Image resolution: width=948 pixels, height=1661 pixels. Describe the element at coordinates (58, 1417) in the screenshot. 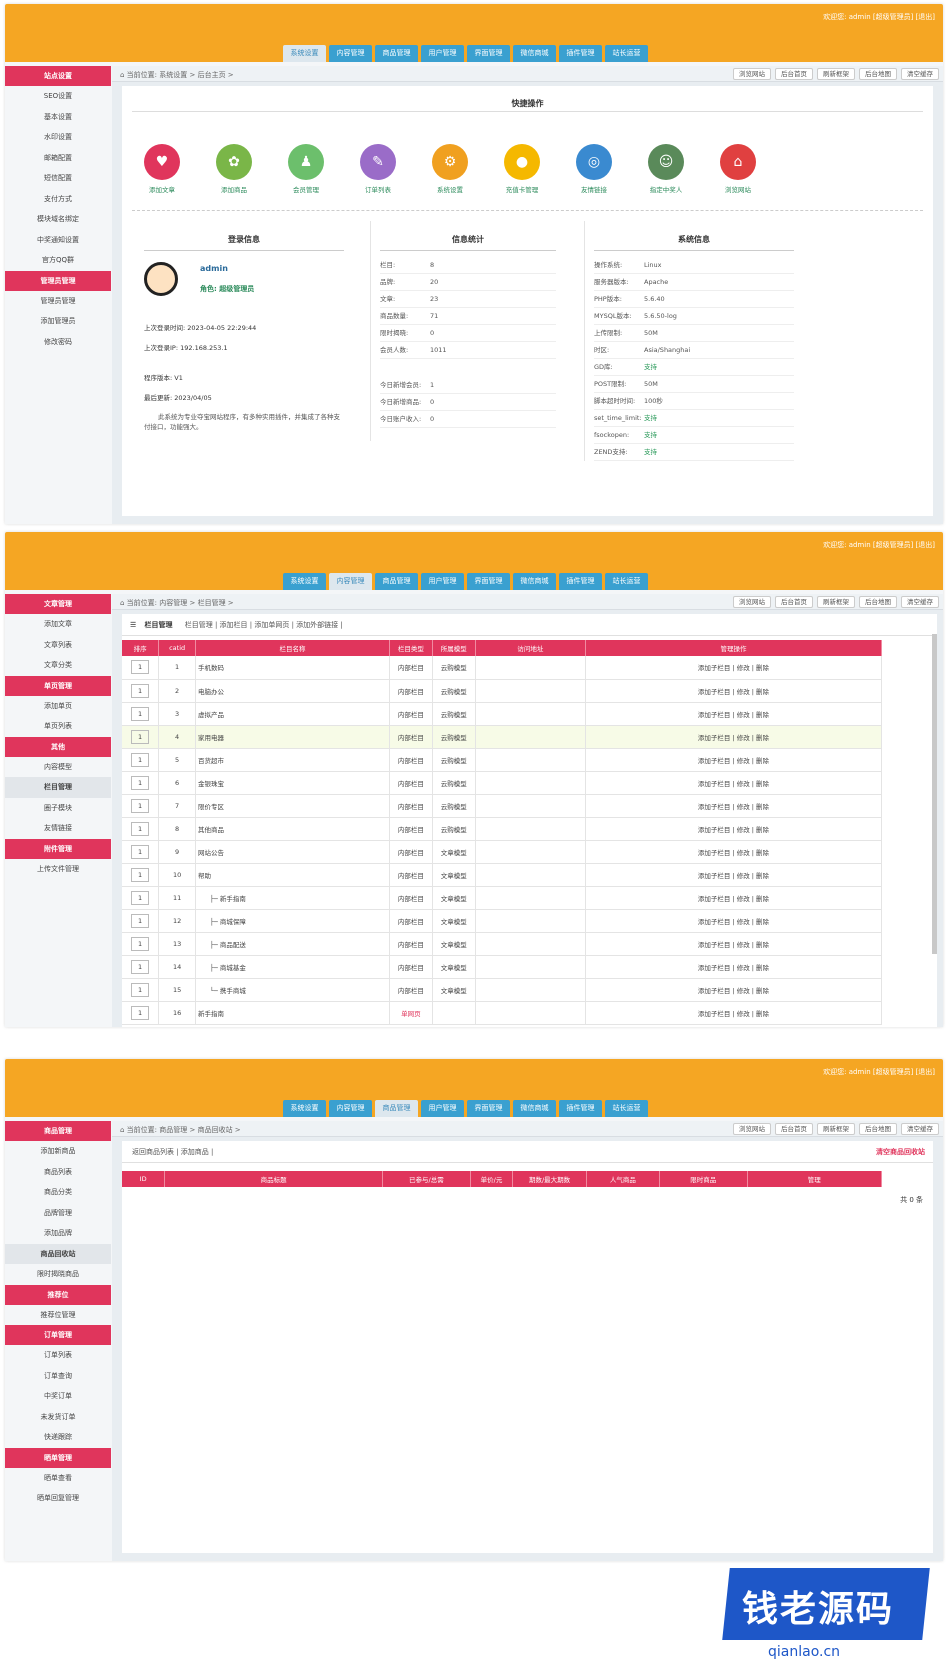

I see `sidebar-item-14: 未发货订单` at that location.